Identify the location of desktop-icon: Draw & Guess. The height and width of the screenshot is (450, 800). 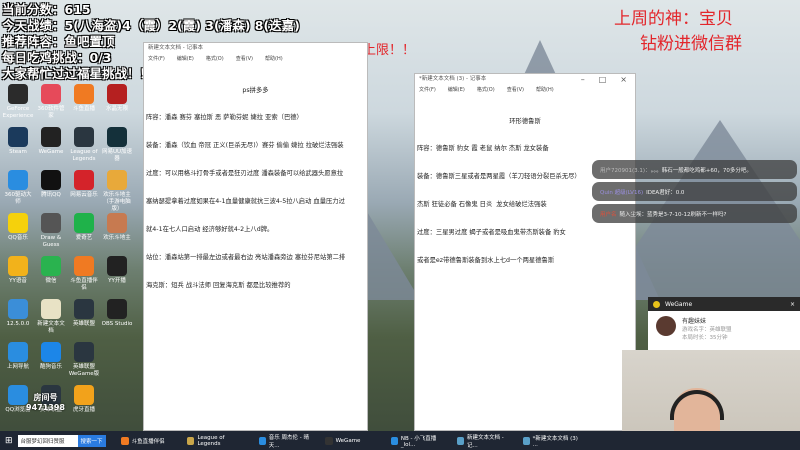
(51, 234).